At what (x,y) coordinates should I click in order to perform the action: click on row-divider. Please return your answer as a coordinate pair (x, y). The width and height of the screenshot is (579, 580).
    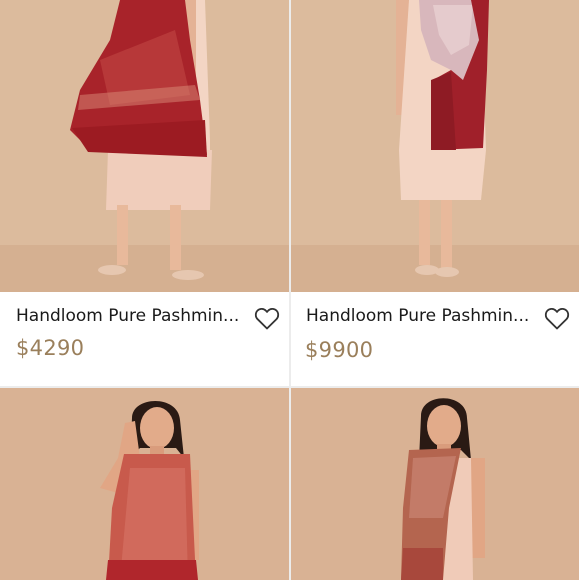
    Looking at the image, I should click on (289, 387).